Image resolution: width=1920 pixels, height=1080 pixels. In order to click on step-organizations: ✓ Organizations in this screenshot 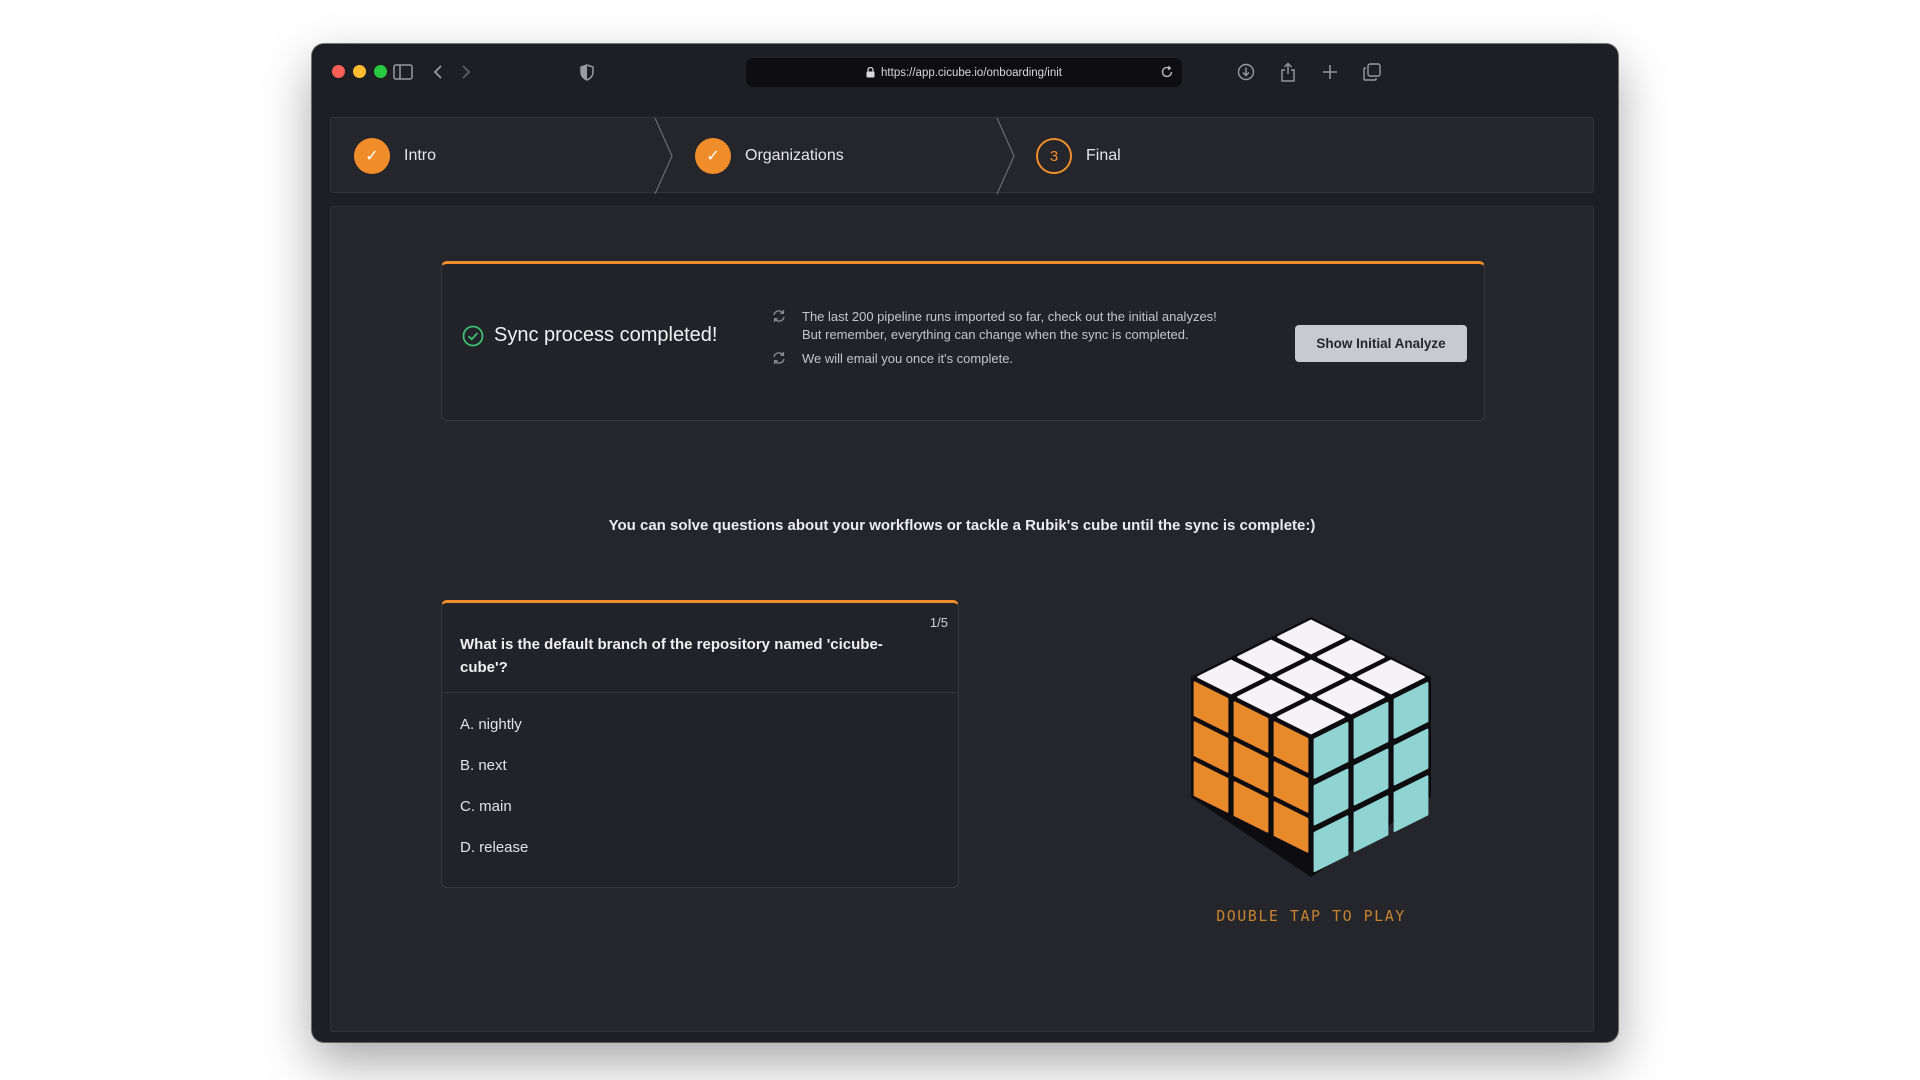, I will do `click(769, 156)`.